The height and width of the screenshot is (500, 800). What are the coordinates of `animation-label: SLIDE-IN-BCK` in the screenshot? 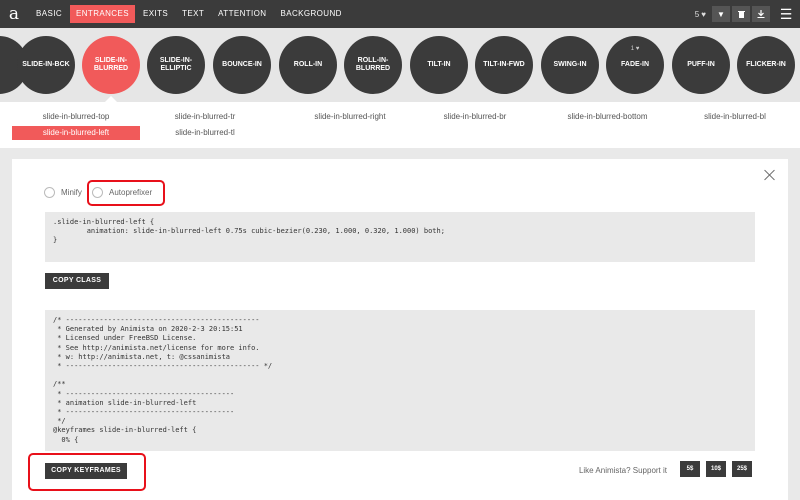 It's located at (46, 64).